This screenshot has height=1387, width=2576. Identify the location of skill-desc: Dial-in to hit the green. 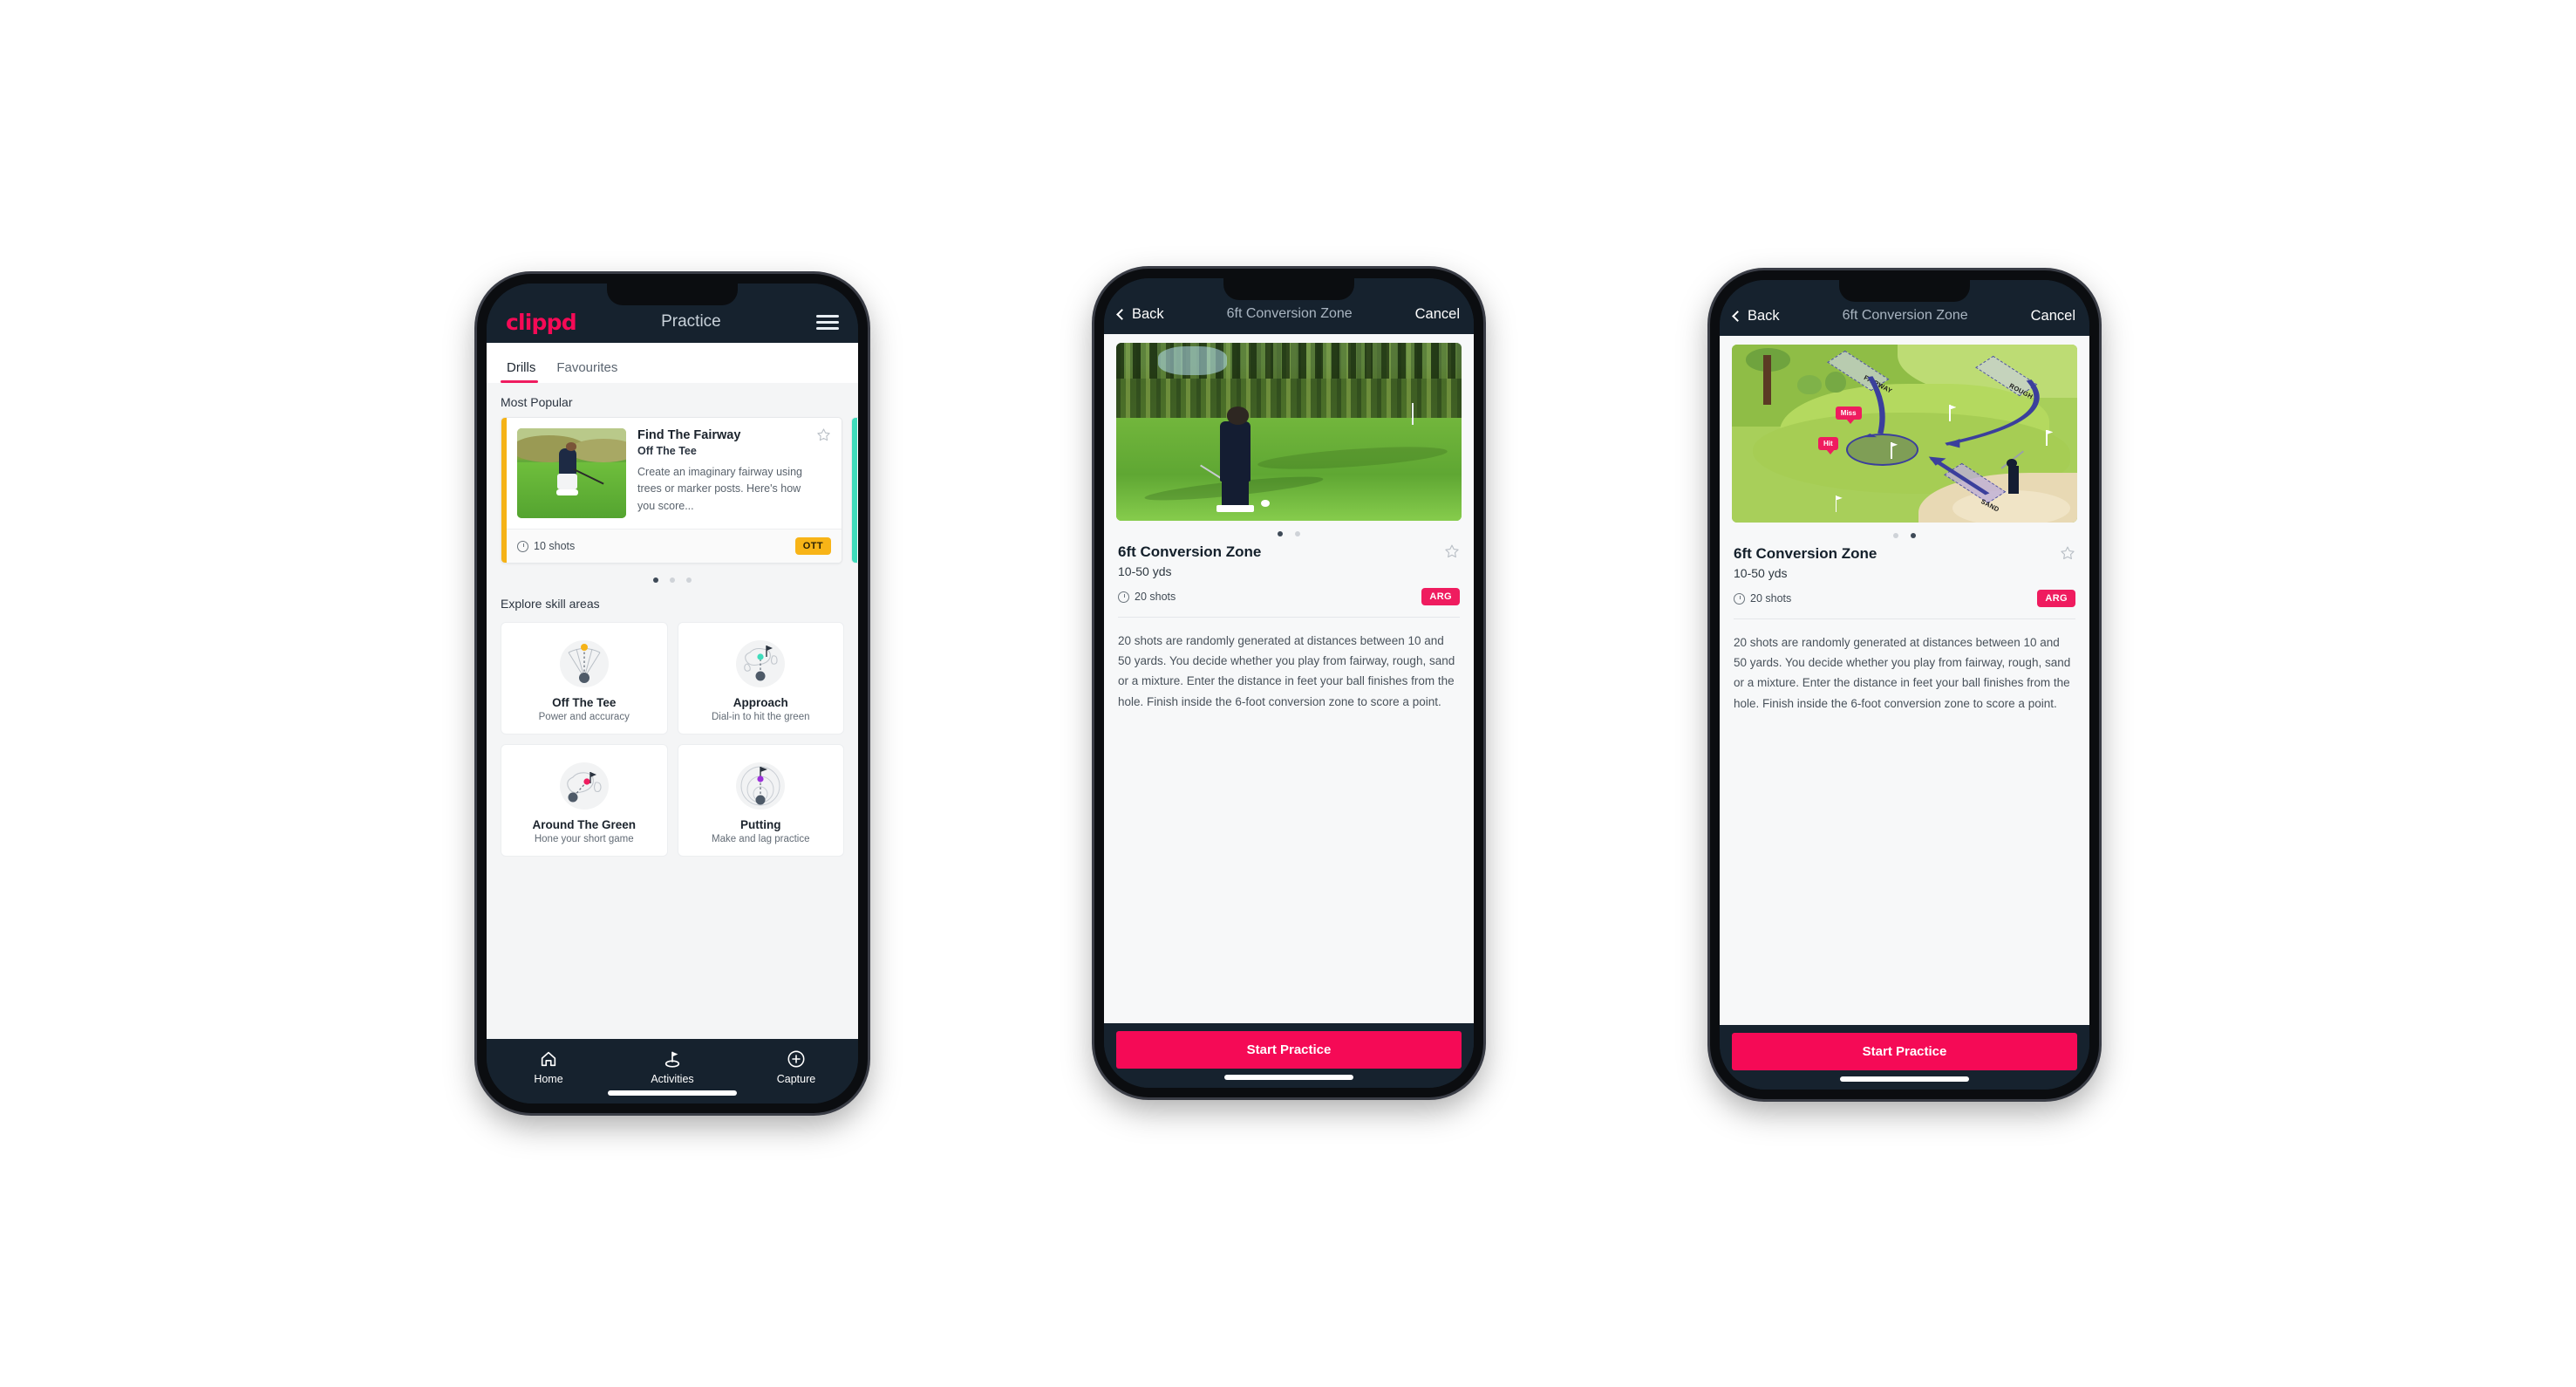
(761, 717).